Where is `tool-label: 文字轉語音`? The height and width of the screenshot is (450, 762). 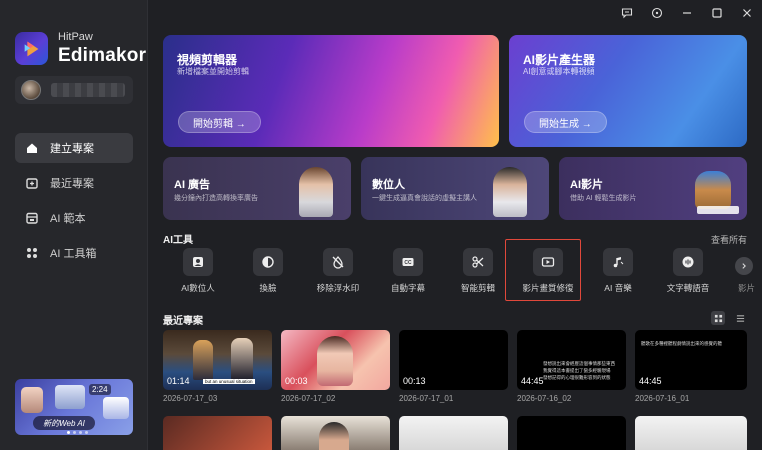
tool-label: 文字轉語音 is located at coordinates (688, 288).